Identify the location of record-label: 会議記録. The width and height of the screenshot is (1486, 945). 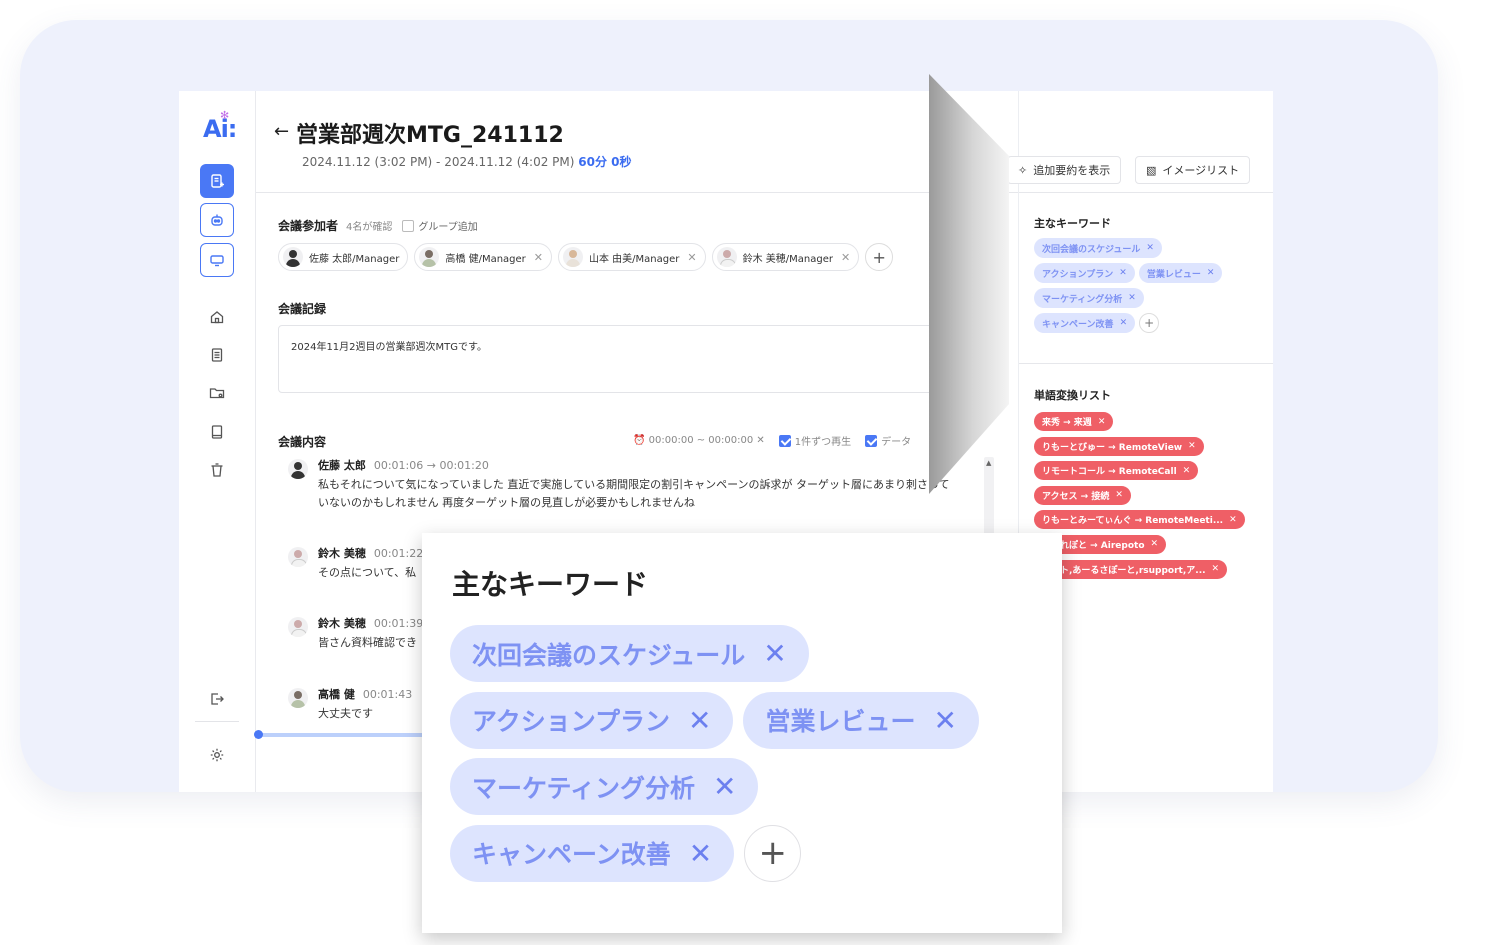
(302, 309).